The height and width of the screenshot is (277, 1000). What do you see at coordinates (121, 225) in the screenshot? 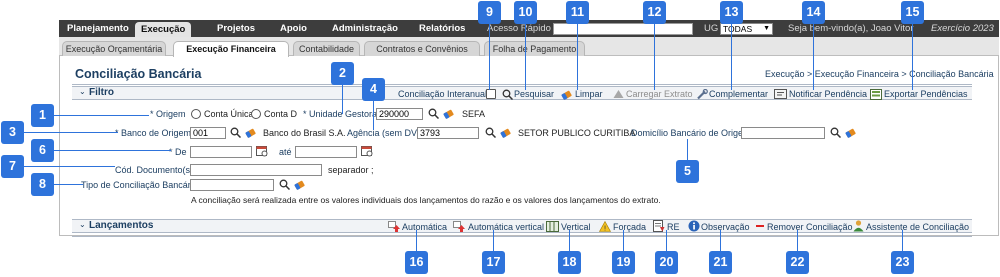
I see `lancamentos-section-label: Lançamentos` at bounding box center [121, 225].